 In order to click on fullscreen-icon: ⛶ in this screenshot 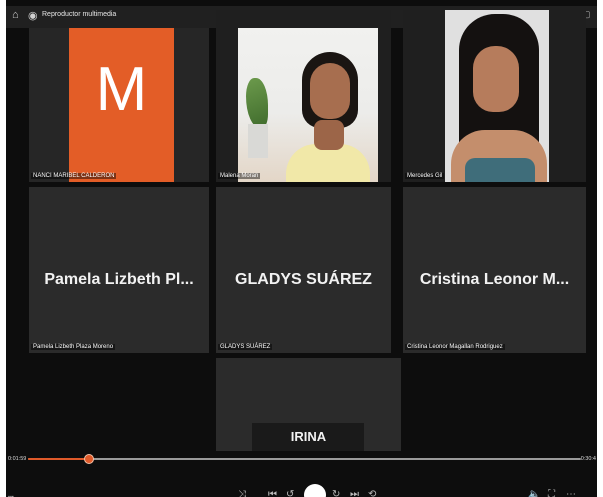, I will do `click(551, 493)`.